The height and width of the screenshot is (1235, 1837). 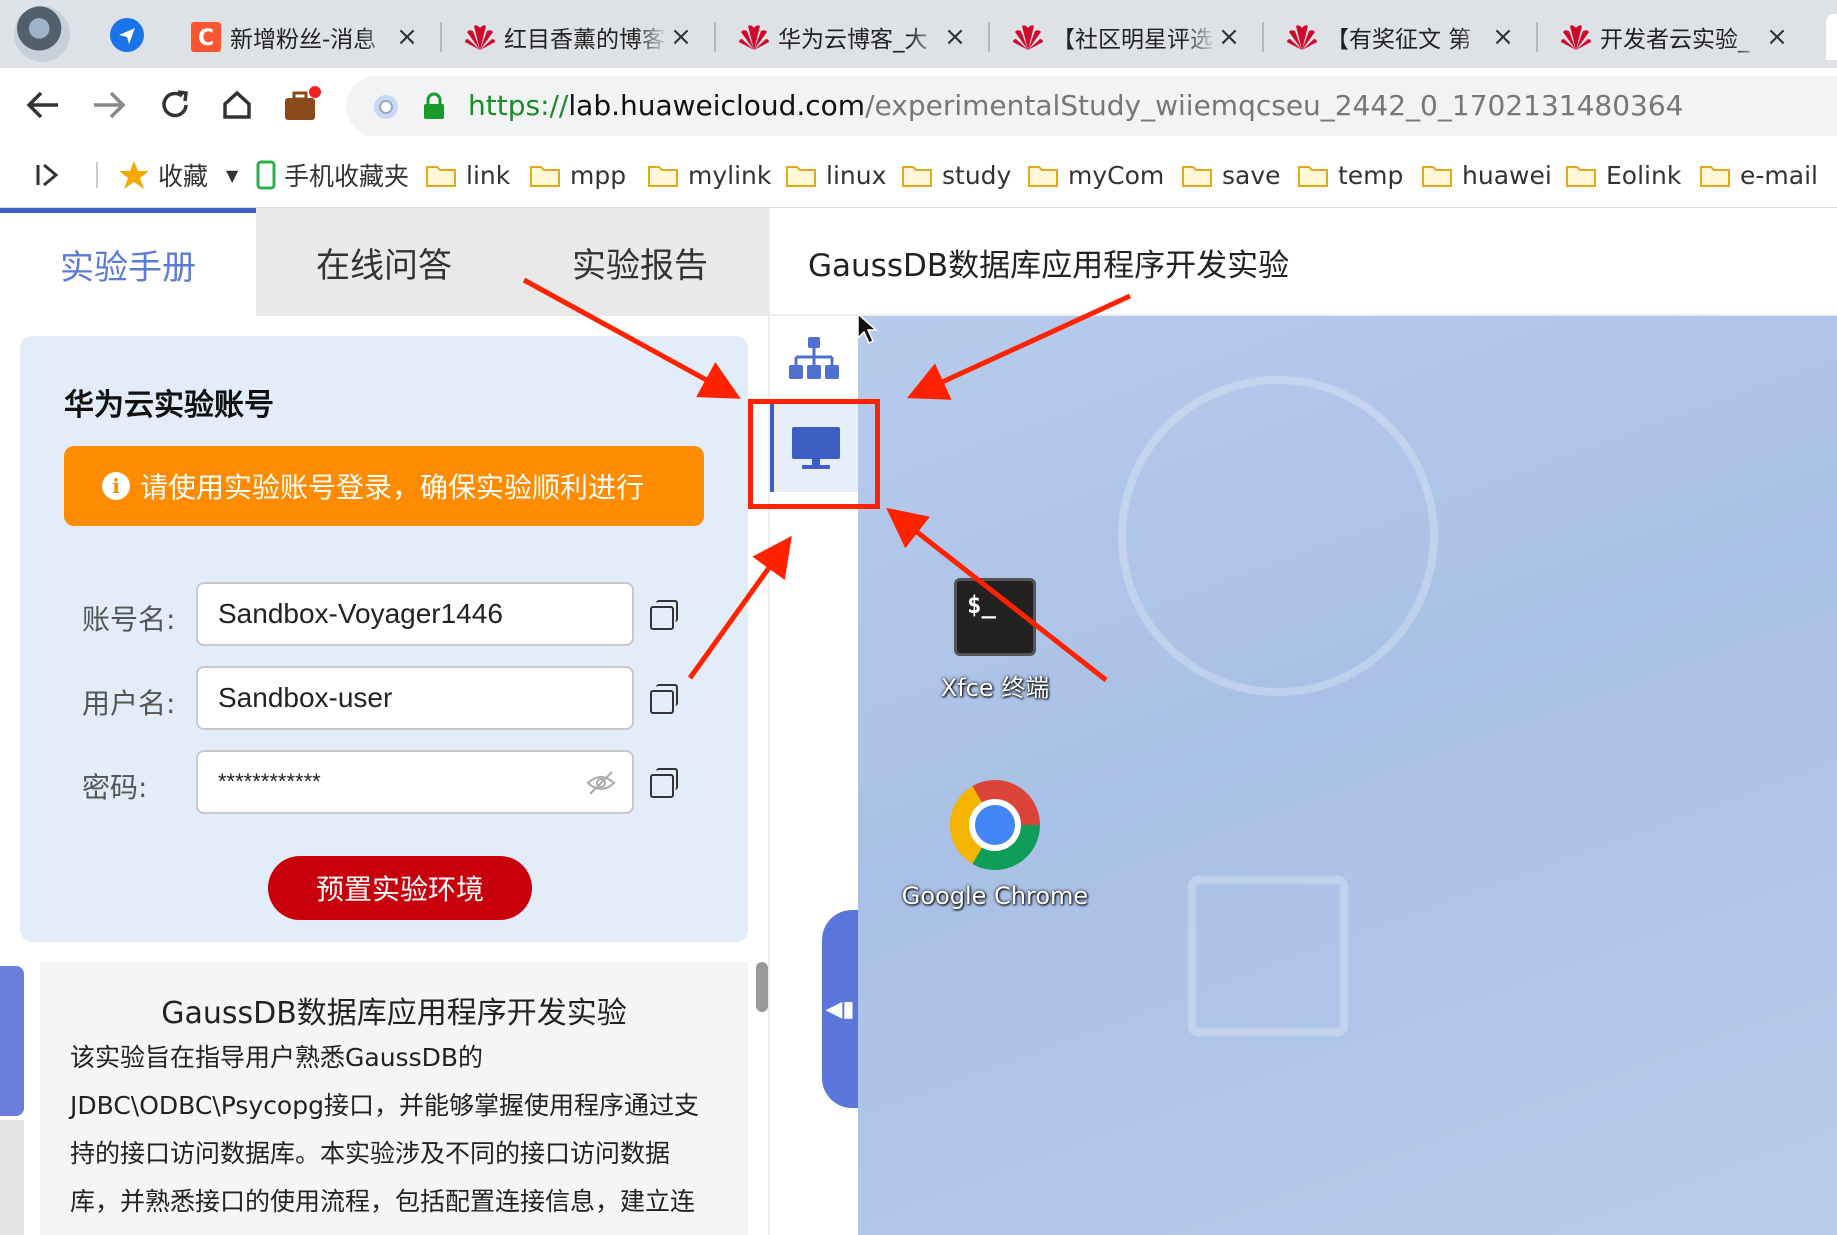 What do you see at coordinates (305, 37) in the screenshot?
I see `tab-0: C 新增粉丝-消息 ×` at bounding box center [305, 37].